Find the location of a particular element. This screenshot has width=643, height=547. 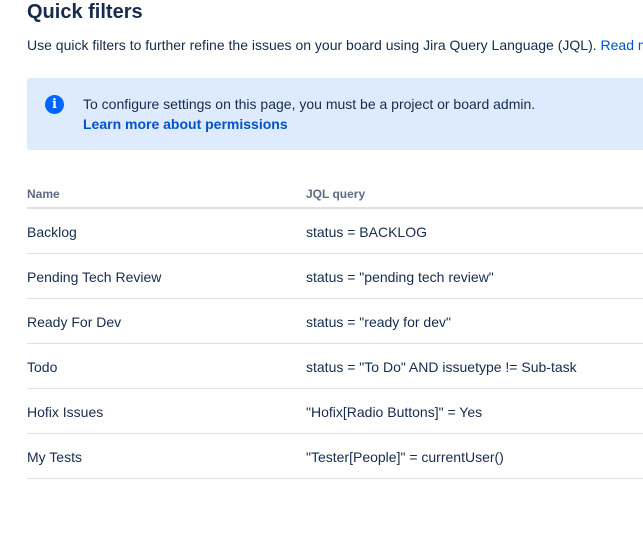

filter-name: Hofix Issues is located at coordinates (65, 412).